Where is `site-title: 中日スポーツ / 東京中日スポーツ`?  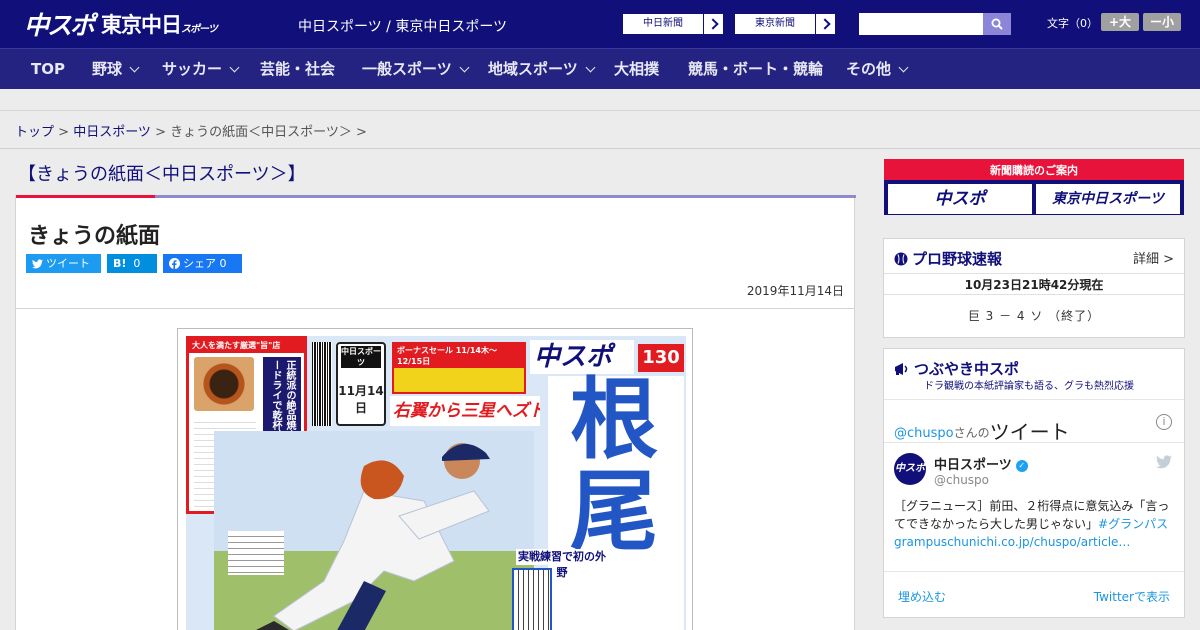
site-title: 中日スポーツ / 東京中日スポーツ is located at coordinates (402, 26).